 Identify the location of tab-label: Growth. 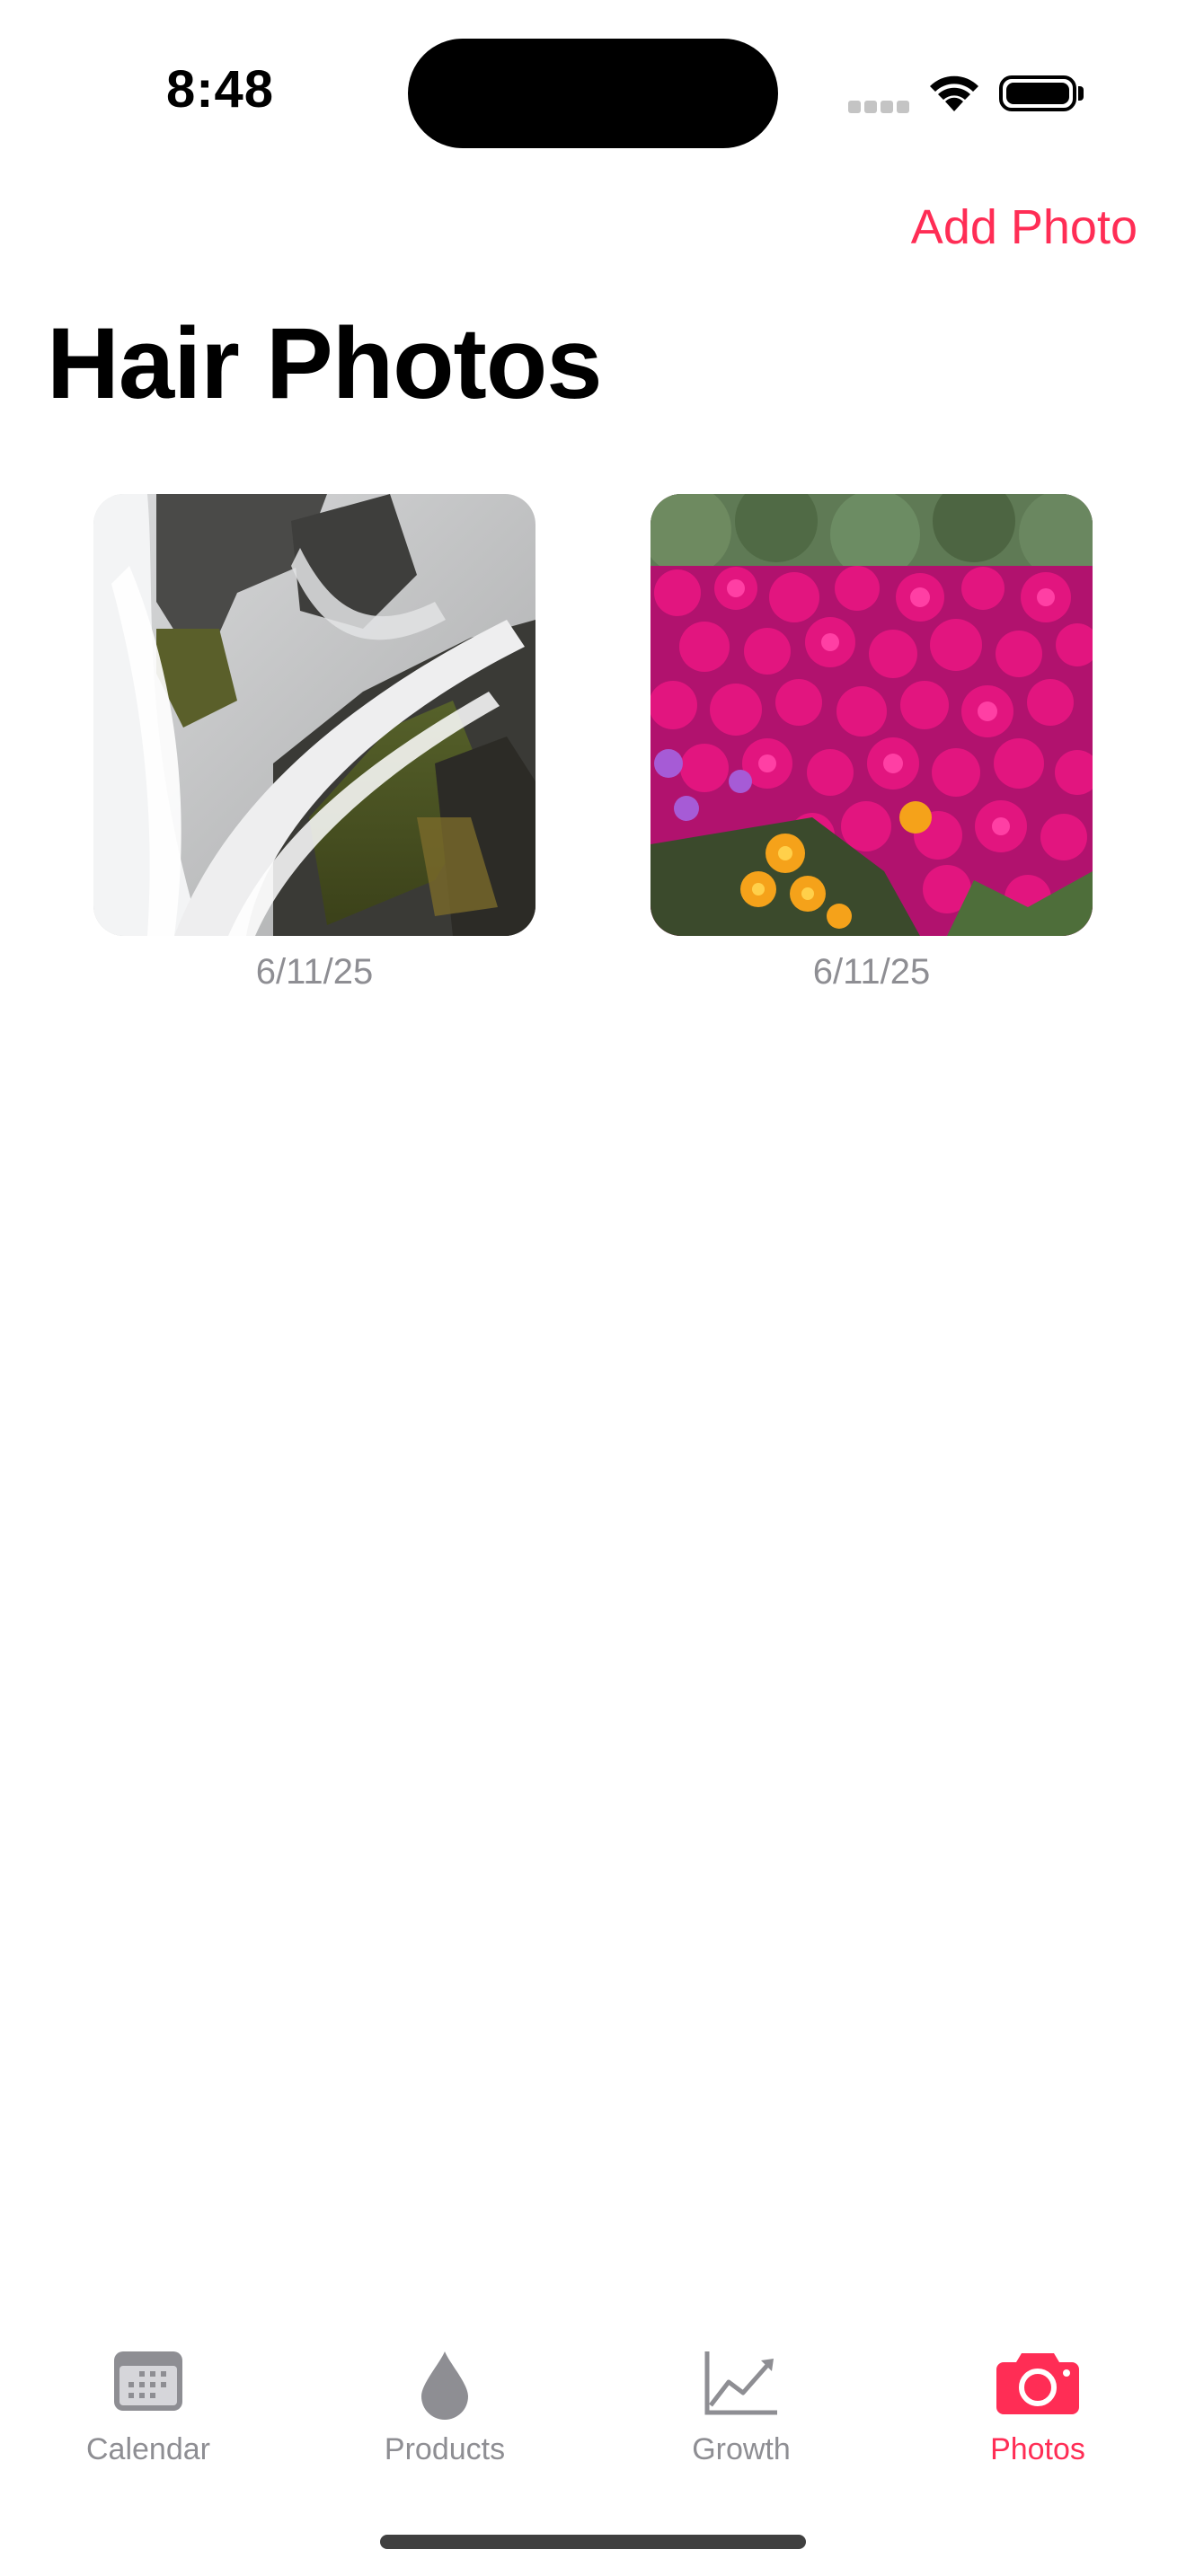
(741, 2449).